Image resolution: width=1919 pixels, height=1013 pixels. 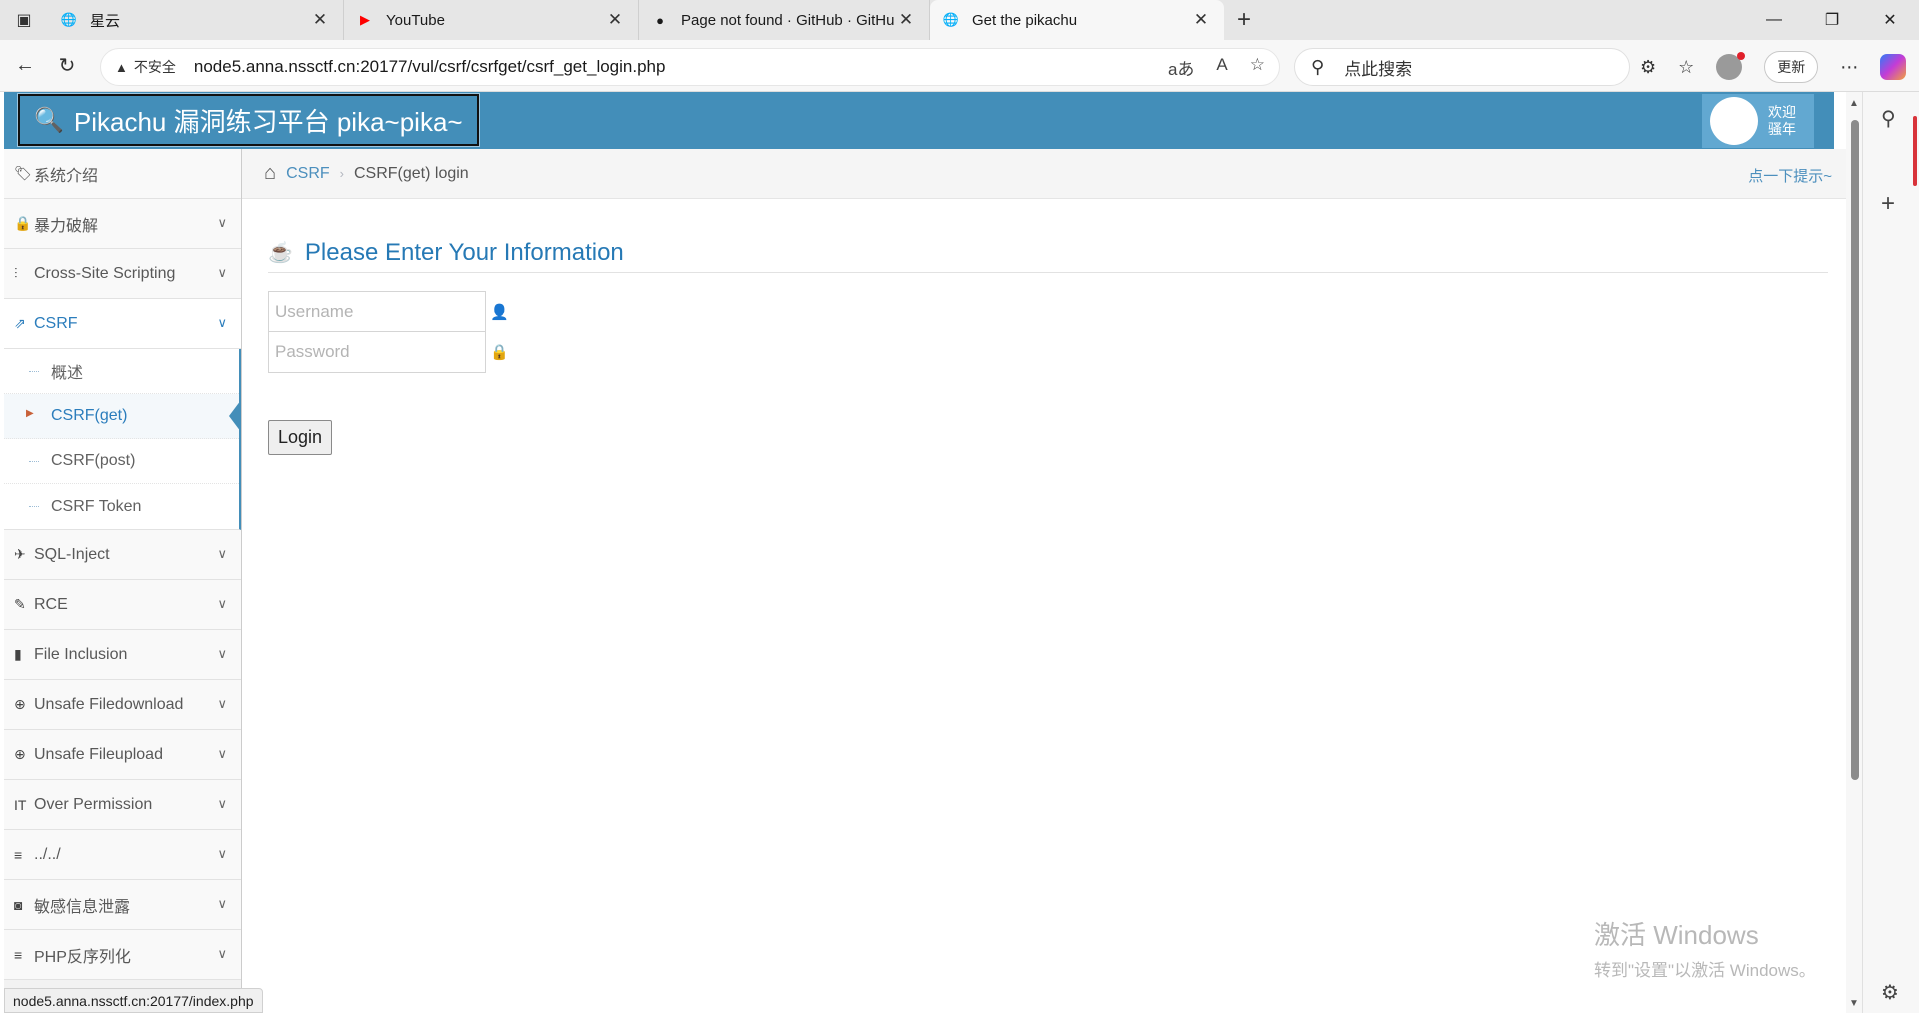 I want to click on add-icon: +, so click(x=1888, y=204).